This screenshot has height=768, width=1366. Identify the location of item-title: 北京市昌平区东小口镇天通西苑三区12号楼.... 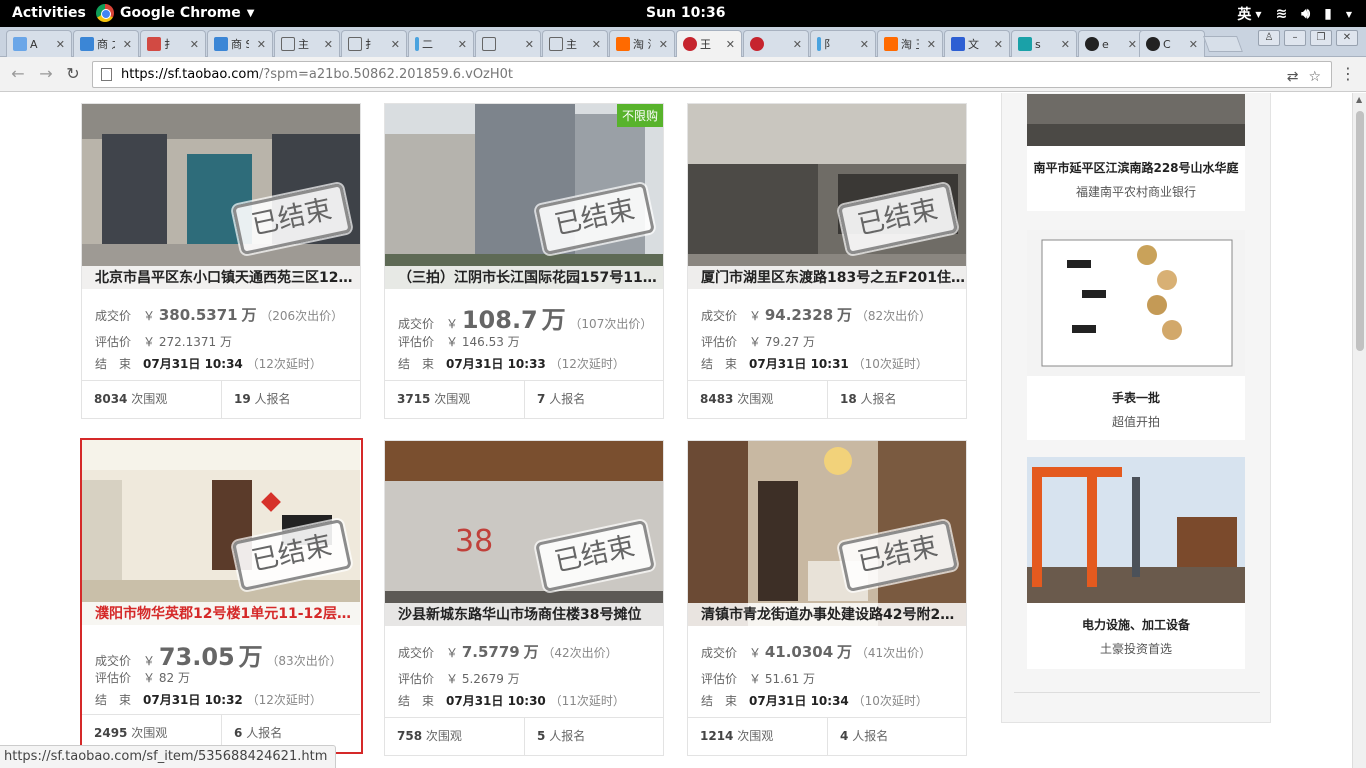
(221, 278).